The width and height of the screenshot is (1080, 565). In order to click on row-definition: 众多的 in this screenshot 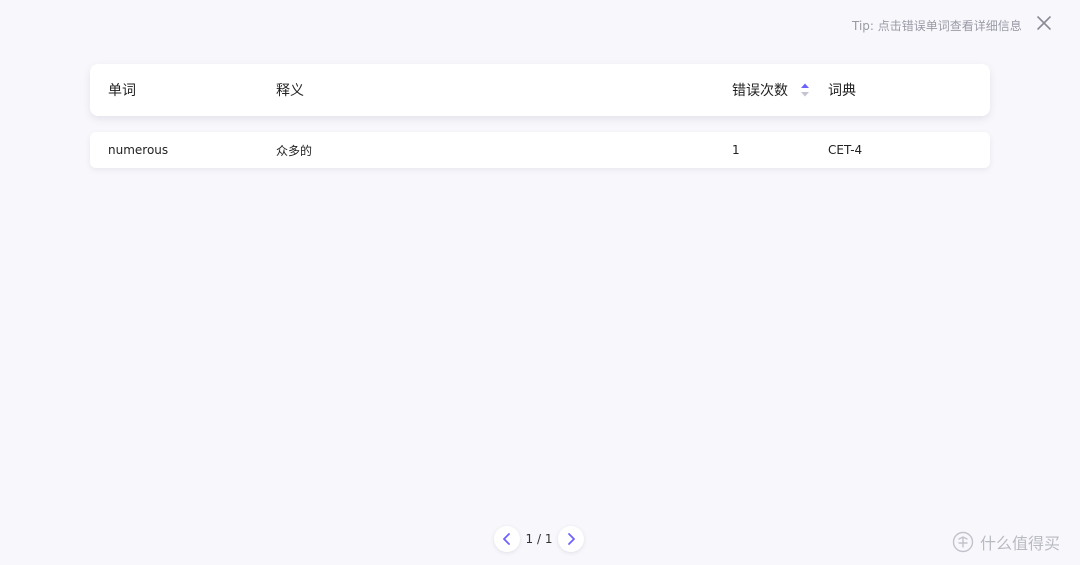, I will do `click(294, 150)`.